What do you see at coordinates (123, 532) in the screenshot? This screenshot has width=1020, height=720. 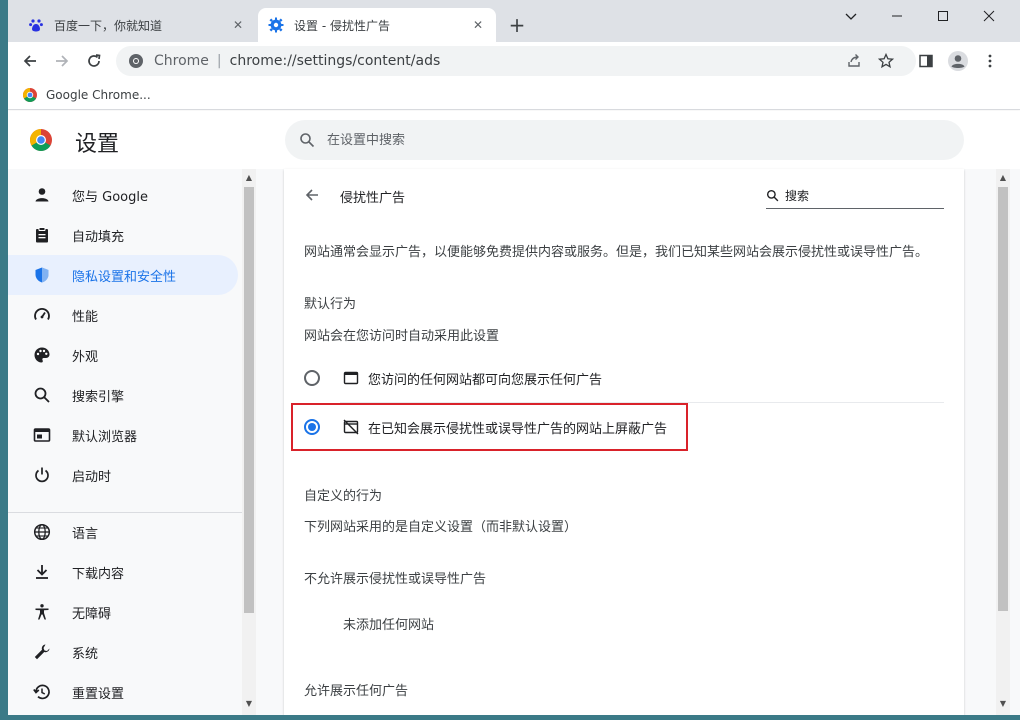 I see `sidebar-item-languages: 语言` at bounding box center [123, 532].